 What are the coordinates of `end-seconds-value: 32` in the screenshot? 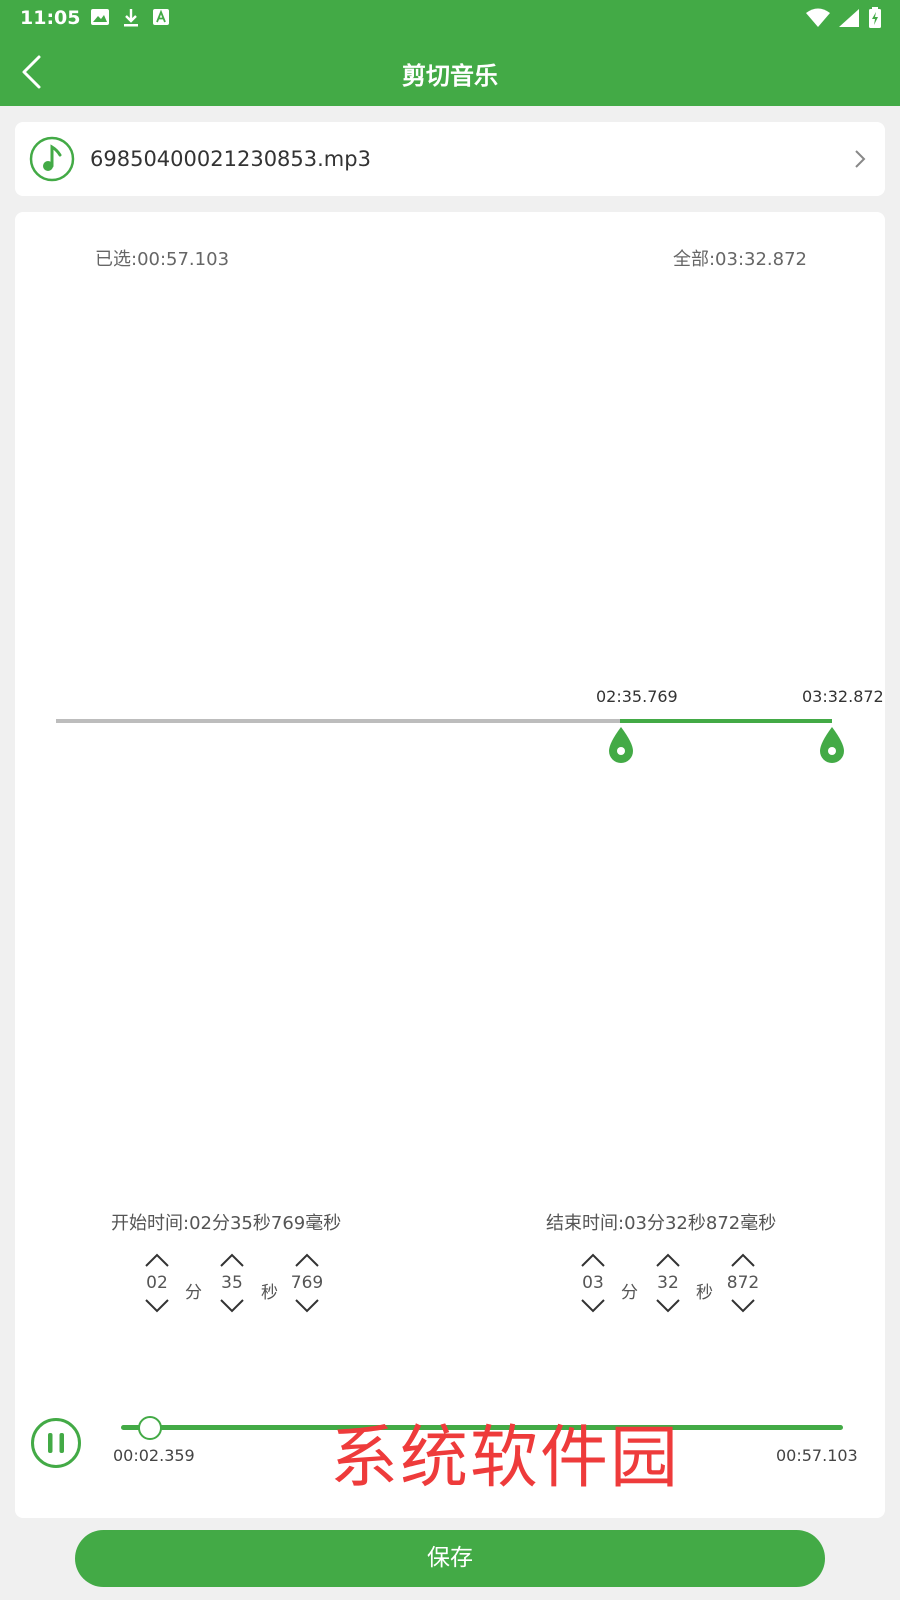 It's located at (668, 1283).